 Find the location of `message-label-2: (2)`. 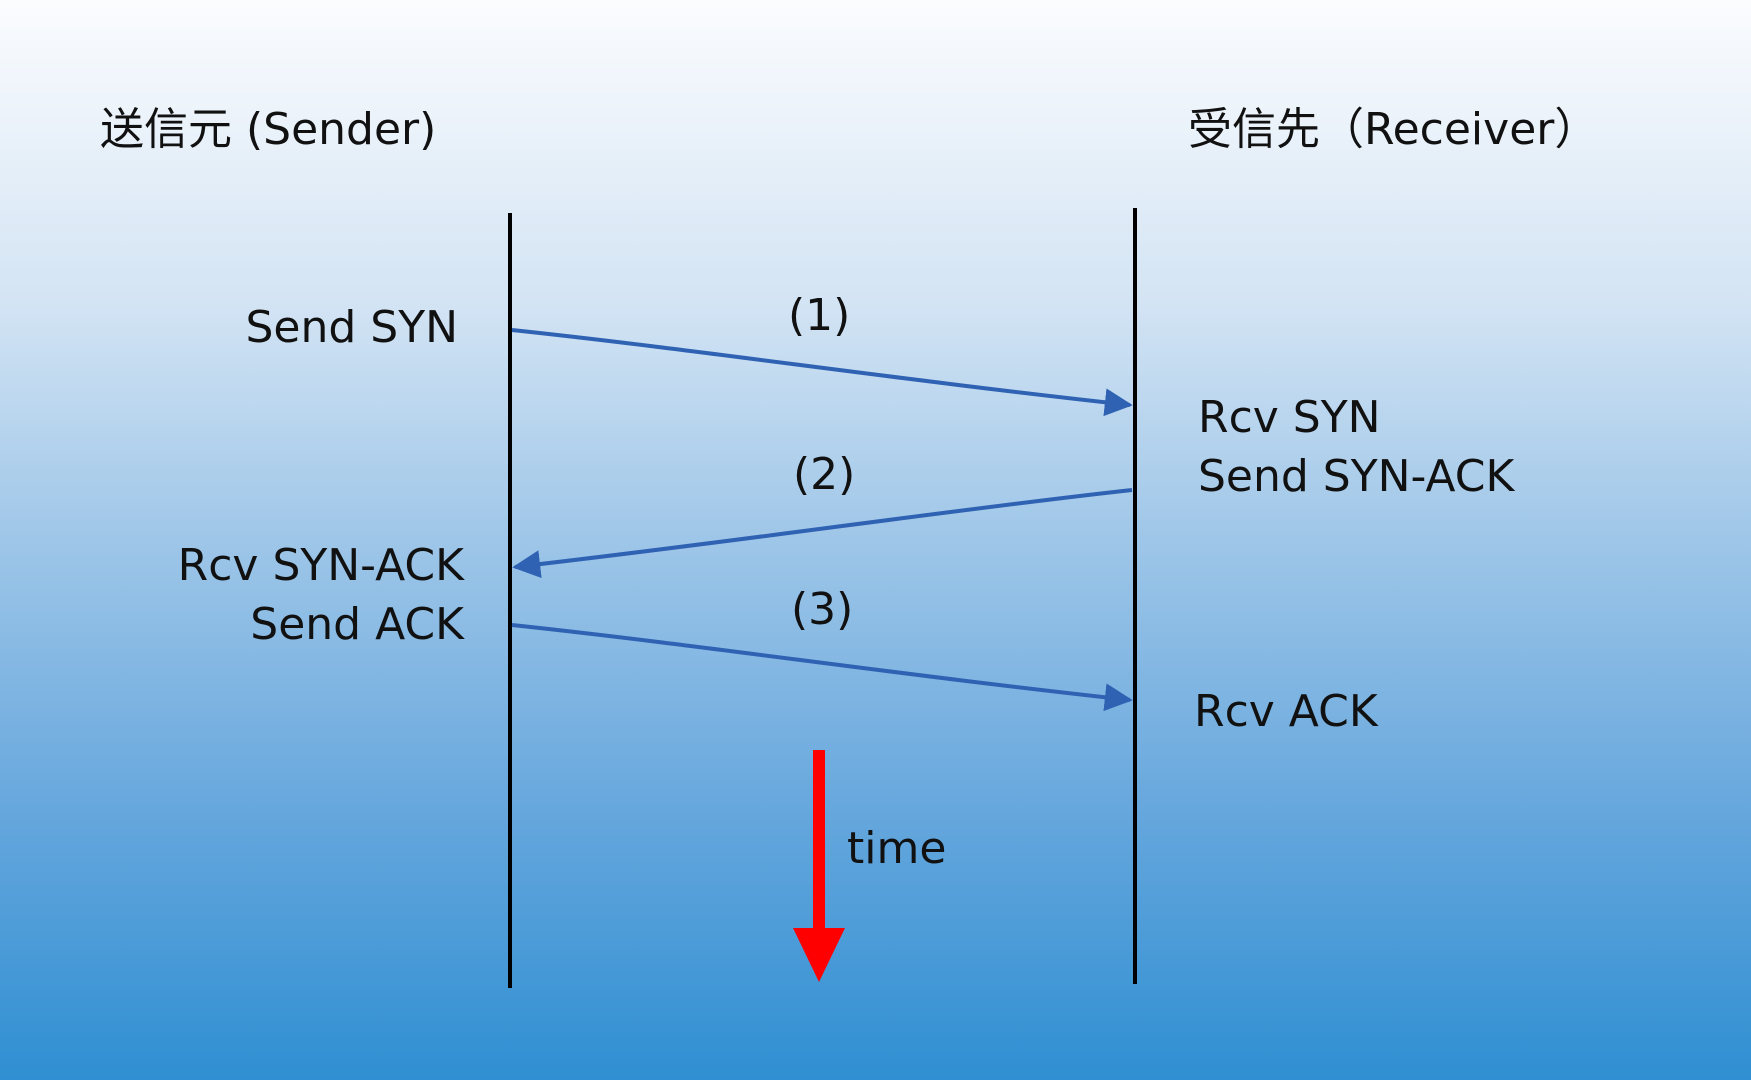

message-label-2: (2) is located at coordinates (824, 474).